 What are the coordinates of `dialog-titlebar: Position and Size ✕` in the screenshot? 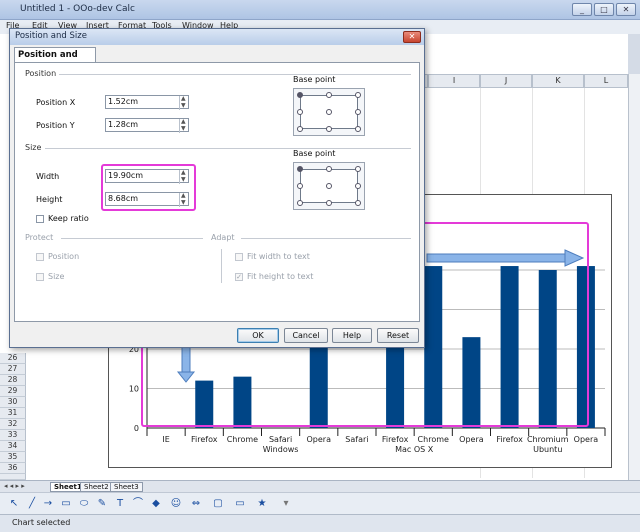 It's located at (217, 37).